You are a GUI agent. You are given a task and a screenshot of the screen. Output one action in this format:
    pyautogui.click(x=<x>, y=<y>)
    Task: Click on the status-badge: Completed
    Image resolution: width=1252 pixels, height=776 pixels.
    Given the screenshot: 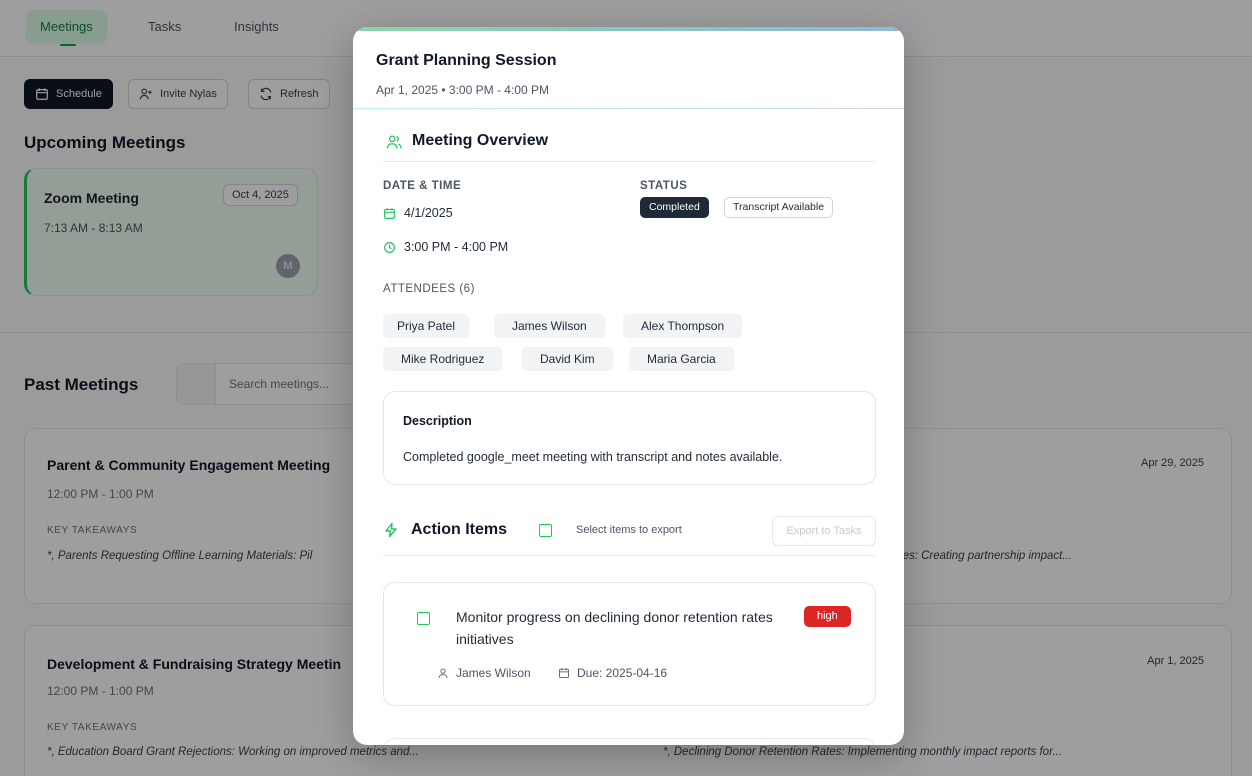 What is the action you would take?
    pyautogui.click(x=674, y=207)
    